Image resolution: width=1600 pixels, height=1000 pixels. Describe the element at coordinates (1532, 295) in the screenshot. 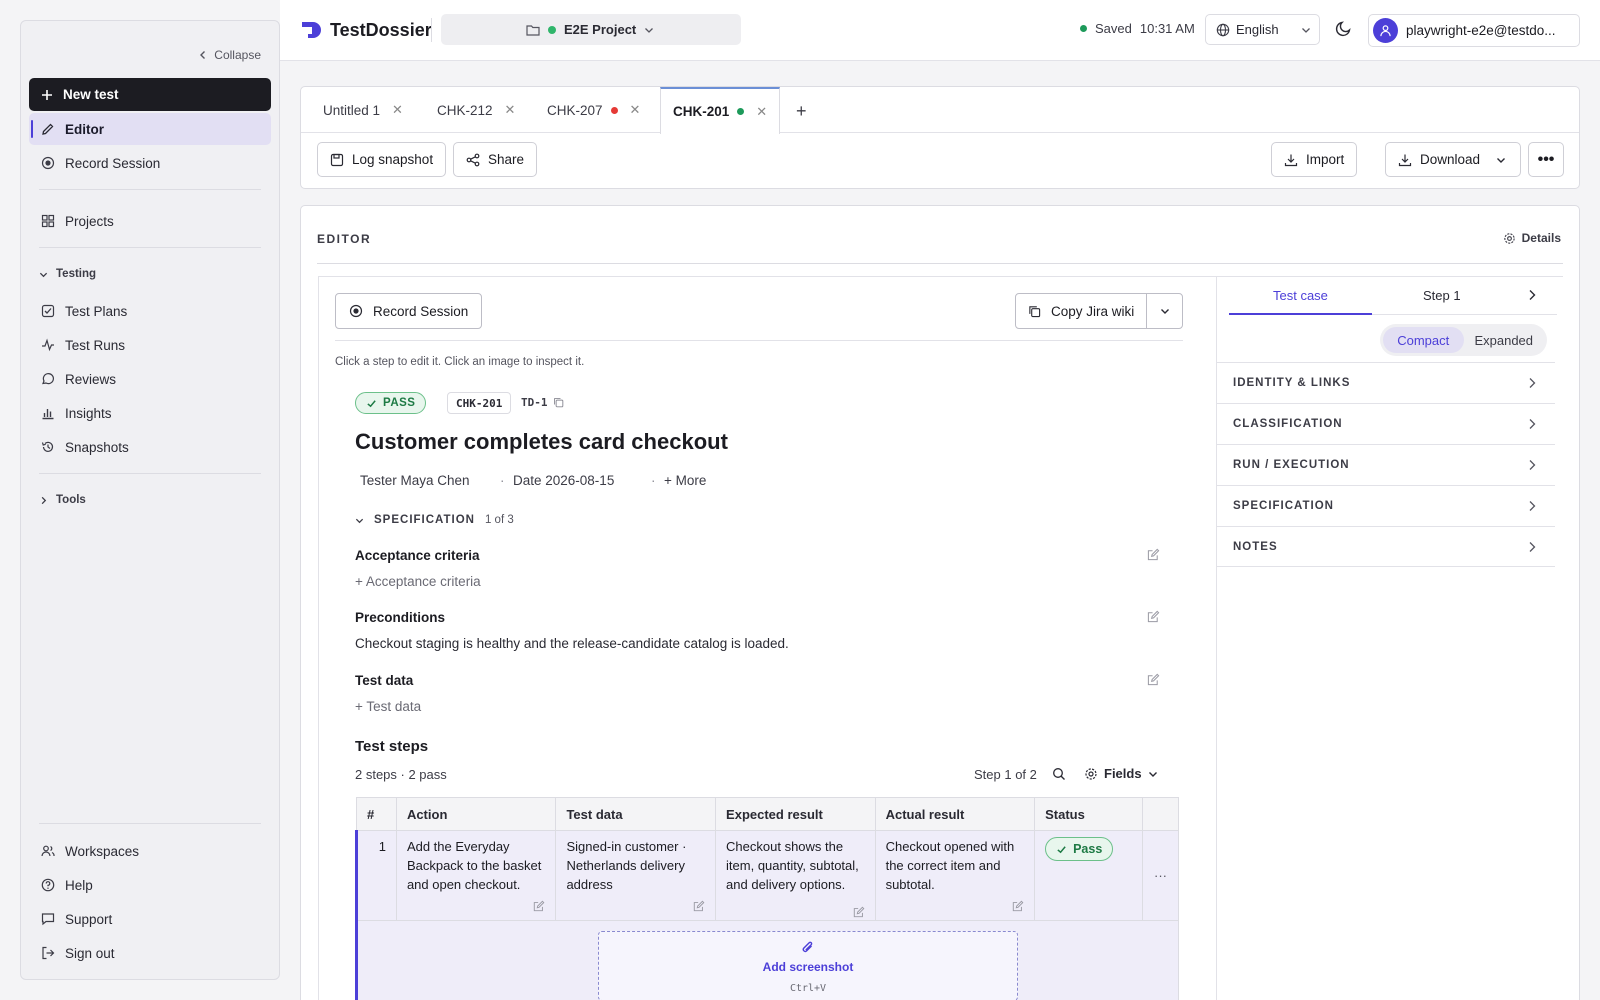

I see `next-tab-button` at that location.